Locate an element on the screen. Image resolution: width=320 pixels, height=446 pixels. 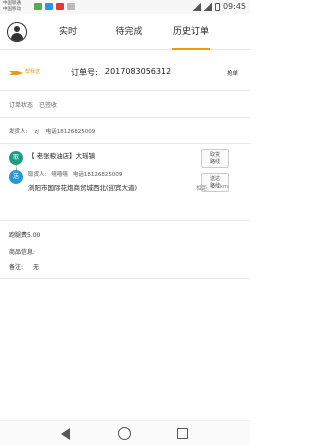
distance-value: 2.1km is located at coordinates (220, 187).